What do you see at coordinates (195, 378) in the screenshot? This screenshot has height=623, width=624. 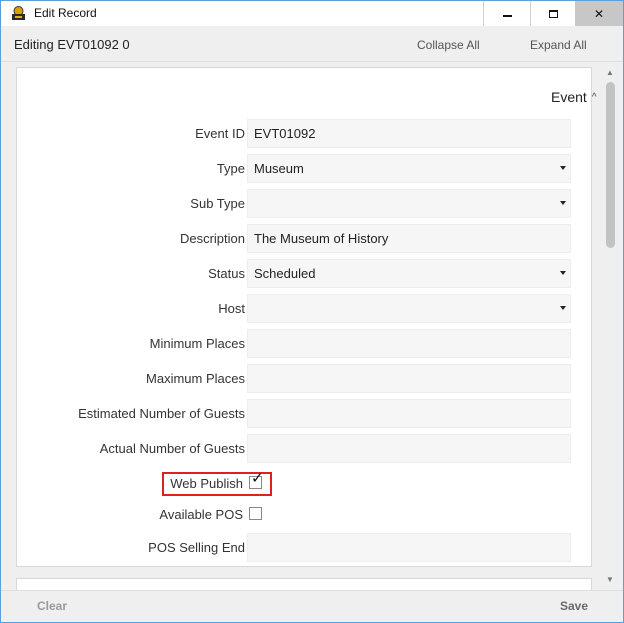 I see `maximum-places-label: Maximum Places` at bounding box center [195, 378].